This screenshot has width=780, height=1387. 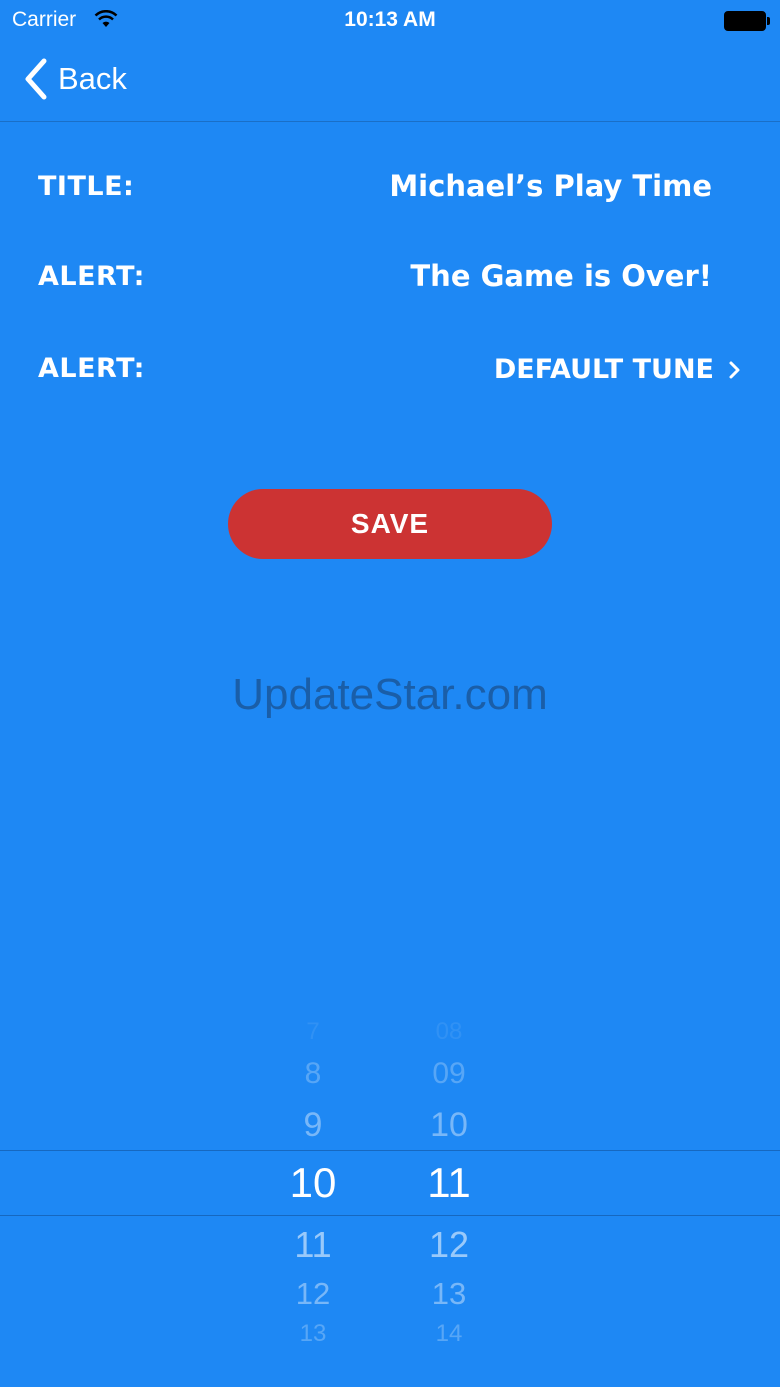 I want to click on watermark: UpdateStar.com, so click(x=390, y=694).